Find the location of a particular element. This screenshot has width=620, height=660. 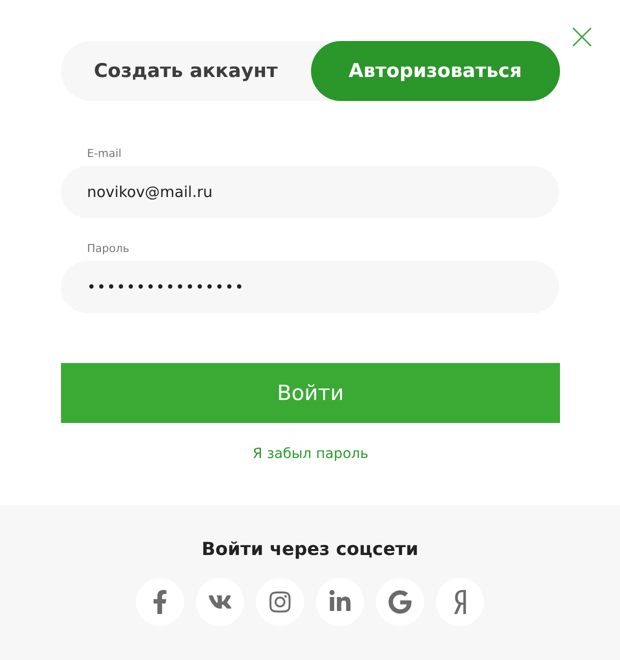

forgot-password-link: Я забыл пароль is located at coordinates (310, 454).